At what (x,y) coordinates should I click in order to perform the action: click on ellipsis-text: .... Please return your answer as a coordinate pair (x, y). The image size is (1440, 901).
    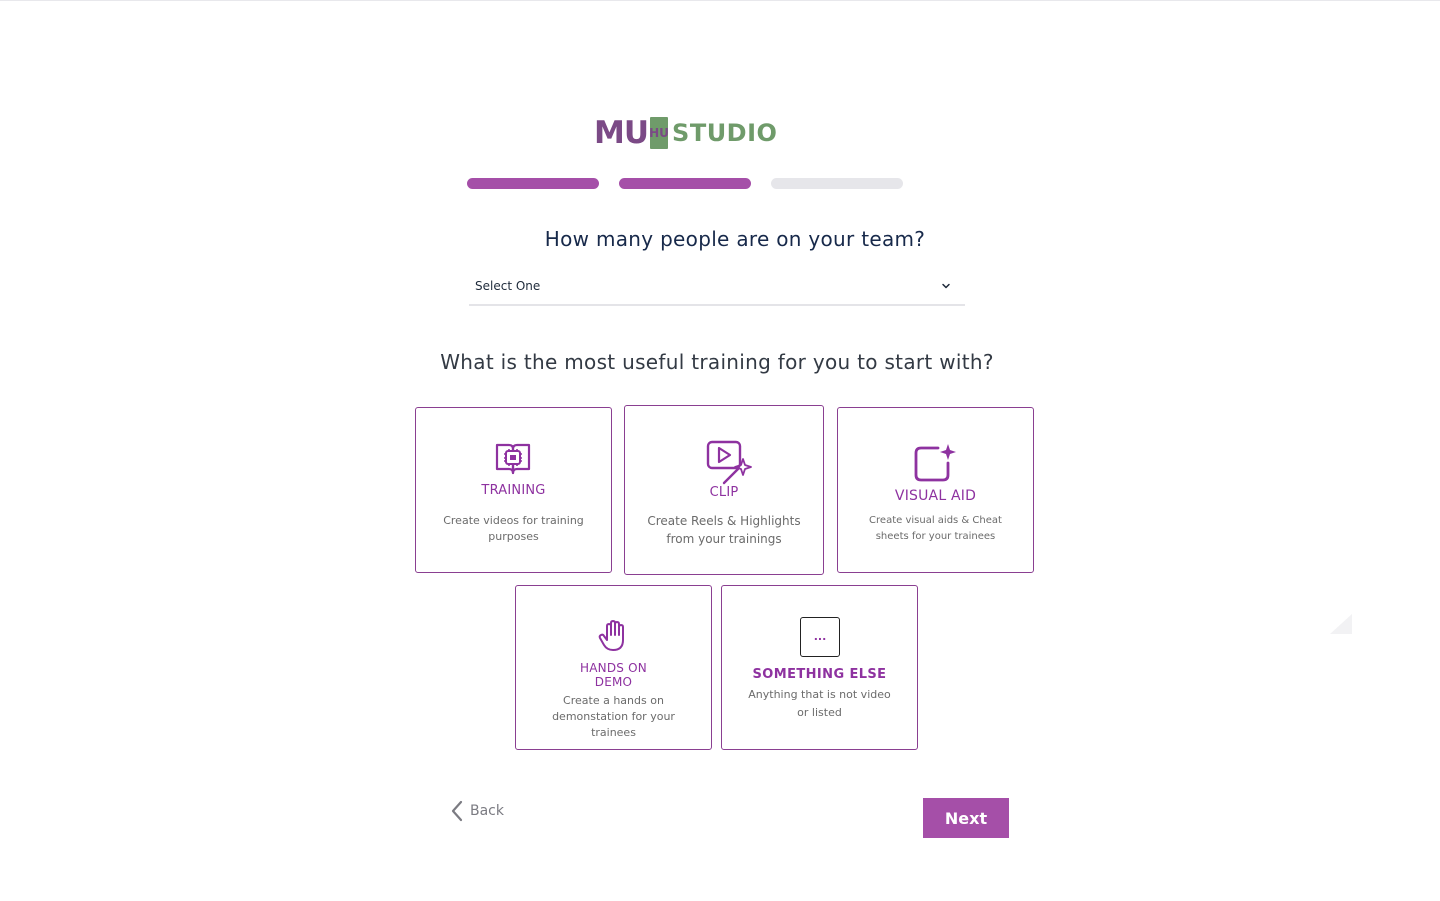
    Looking at the image, I should click on (820, 636).